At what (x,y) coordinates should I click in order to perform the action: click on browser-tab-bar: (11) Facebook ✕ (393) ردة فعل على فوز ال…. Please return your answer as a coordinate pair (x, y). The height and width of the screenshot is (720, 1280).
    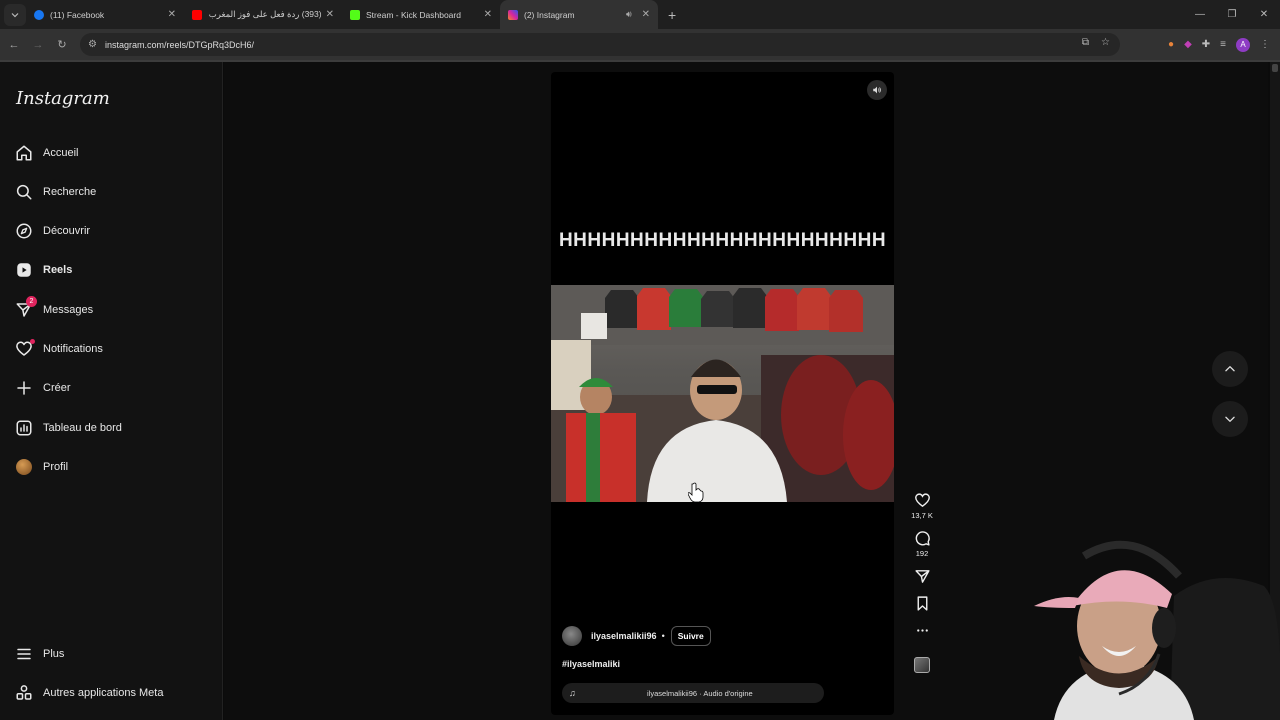
    Looking at the image, I should click on (640, 14).